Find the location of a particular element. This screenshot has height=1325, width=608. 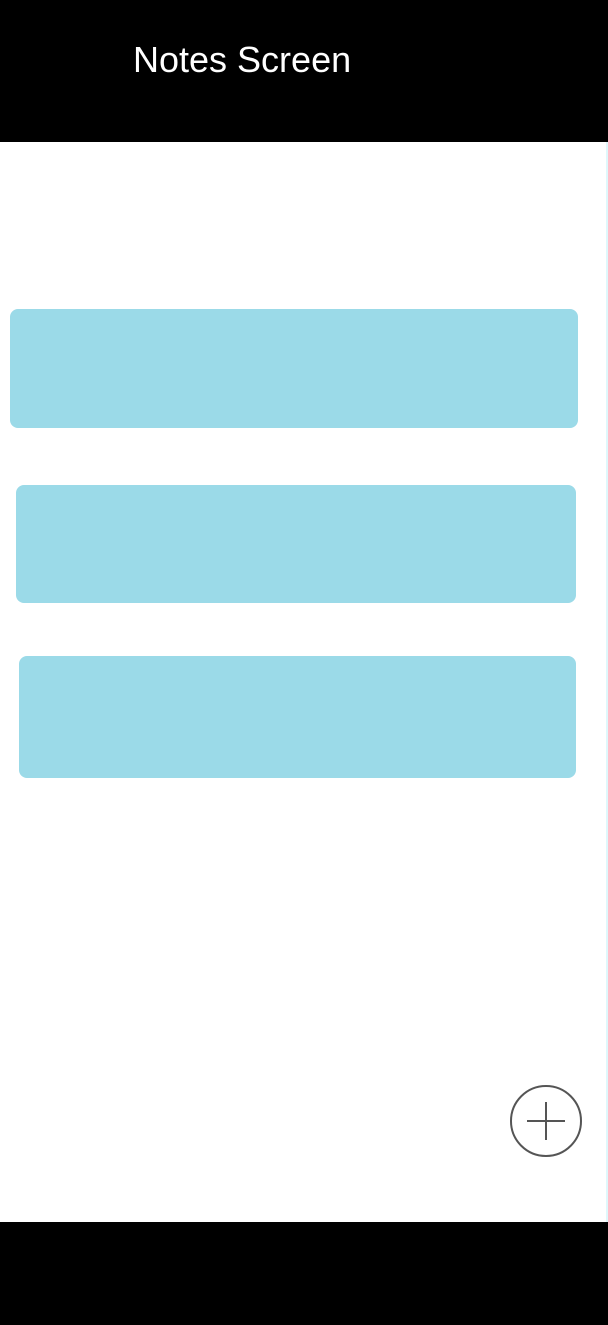

page-title: Notes Screen is located at coordinates (242, 59).